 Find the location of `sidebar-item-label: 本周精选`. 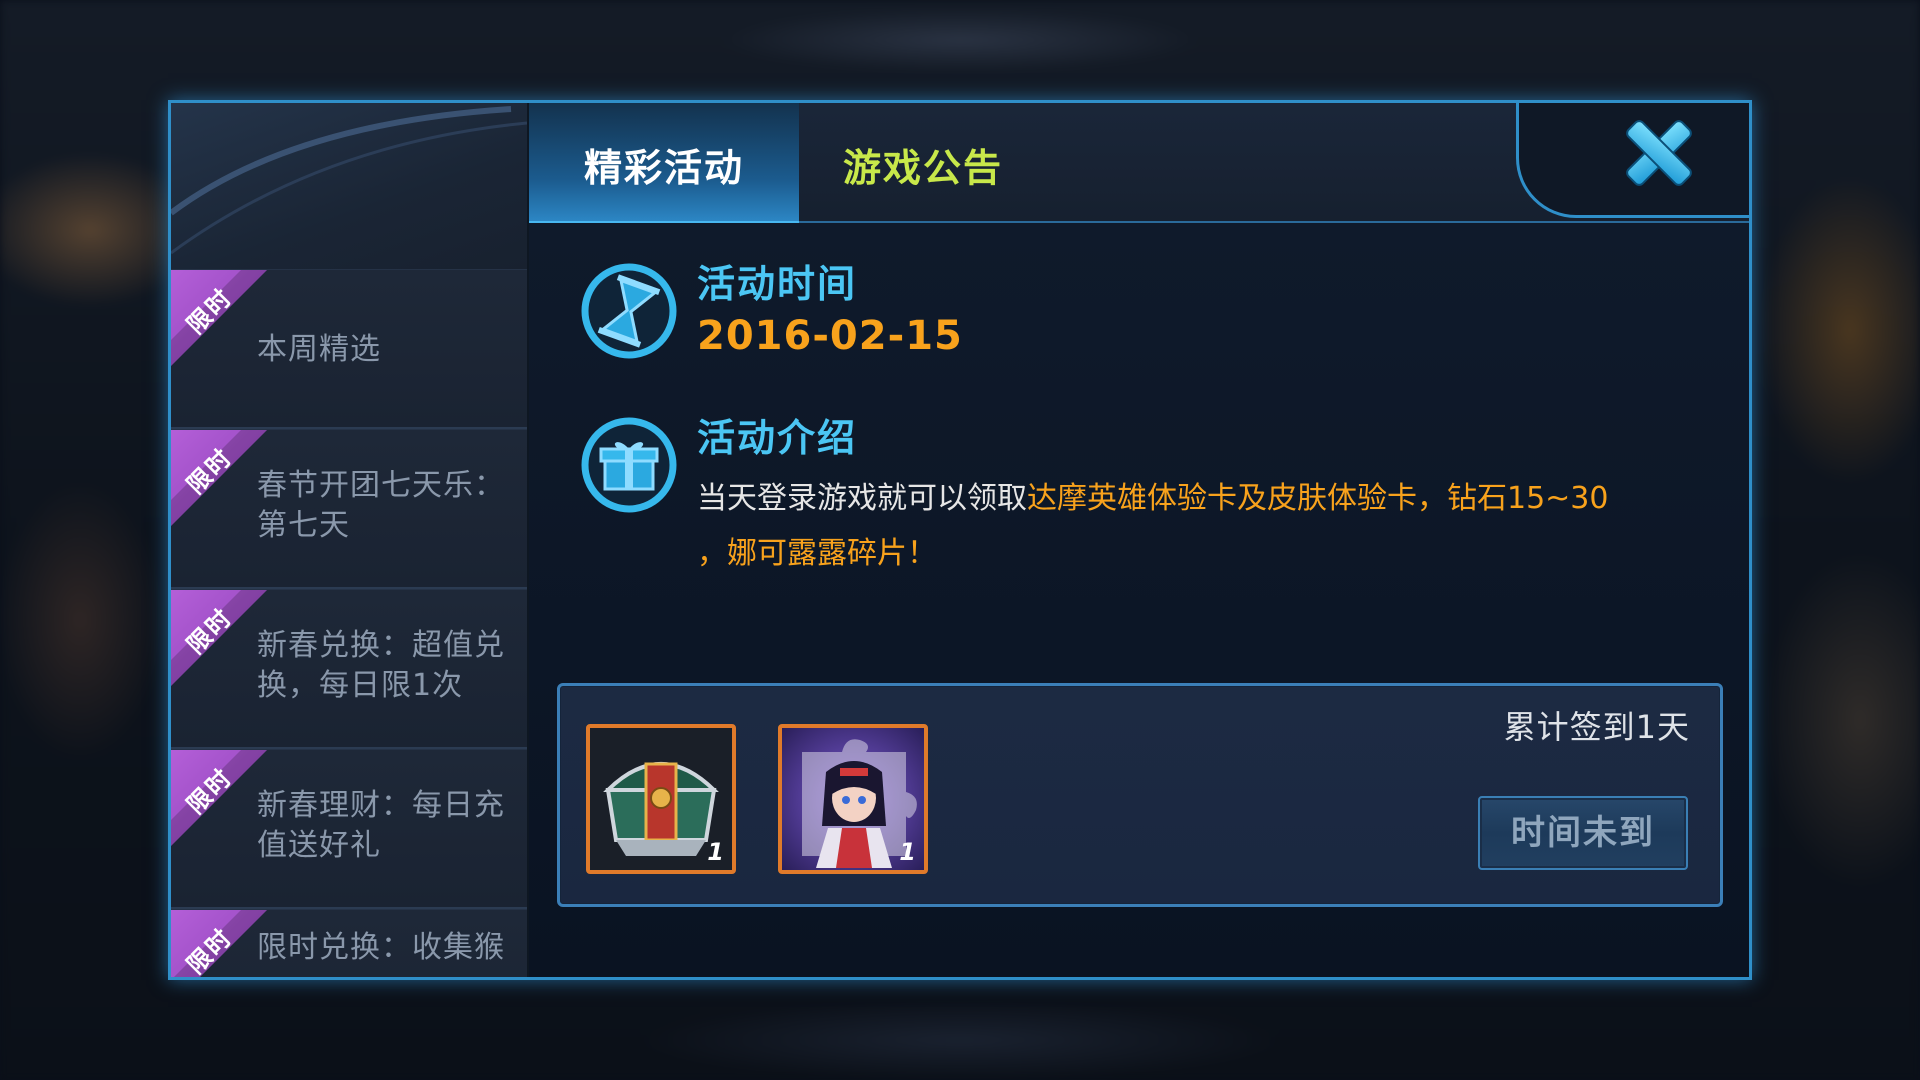

sidebar-item-label: 本周精选 is located at coordinates (319, 349).